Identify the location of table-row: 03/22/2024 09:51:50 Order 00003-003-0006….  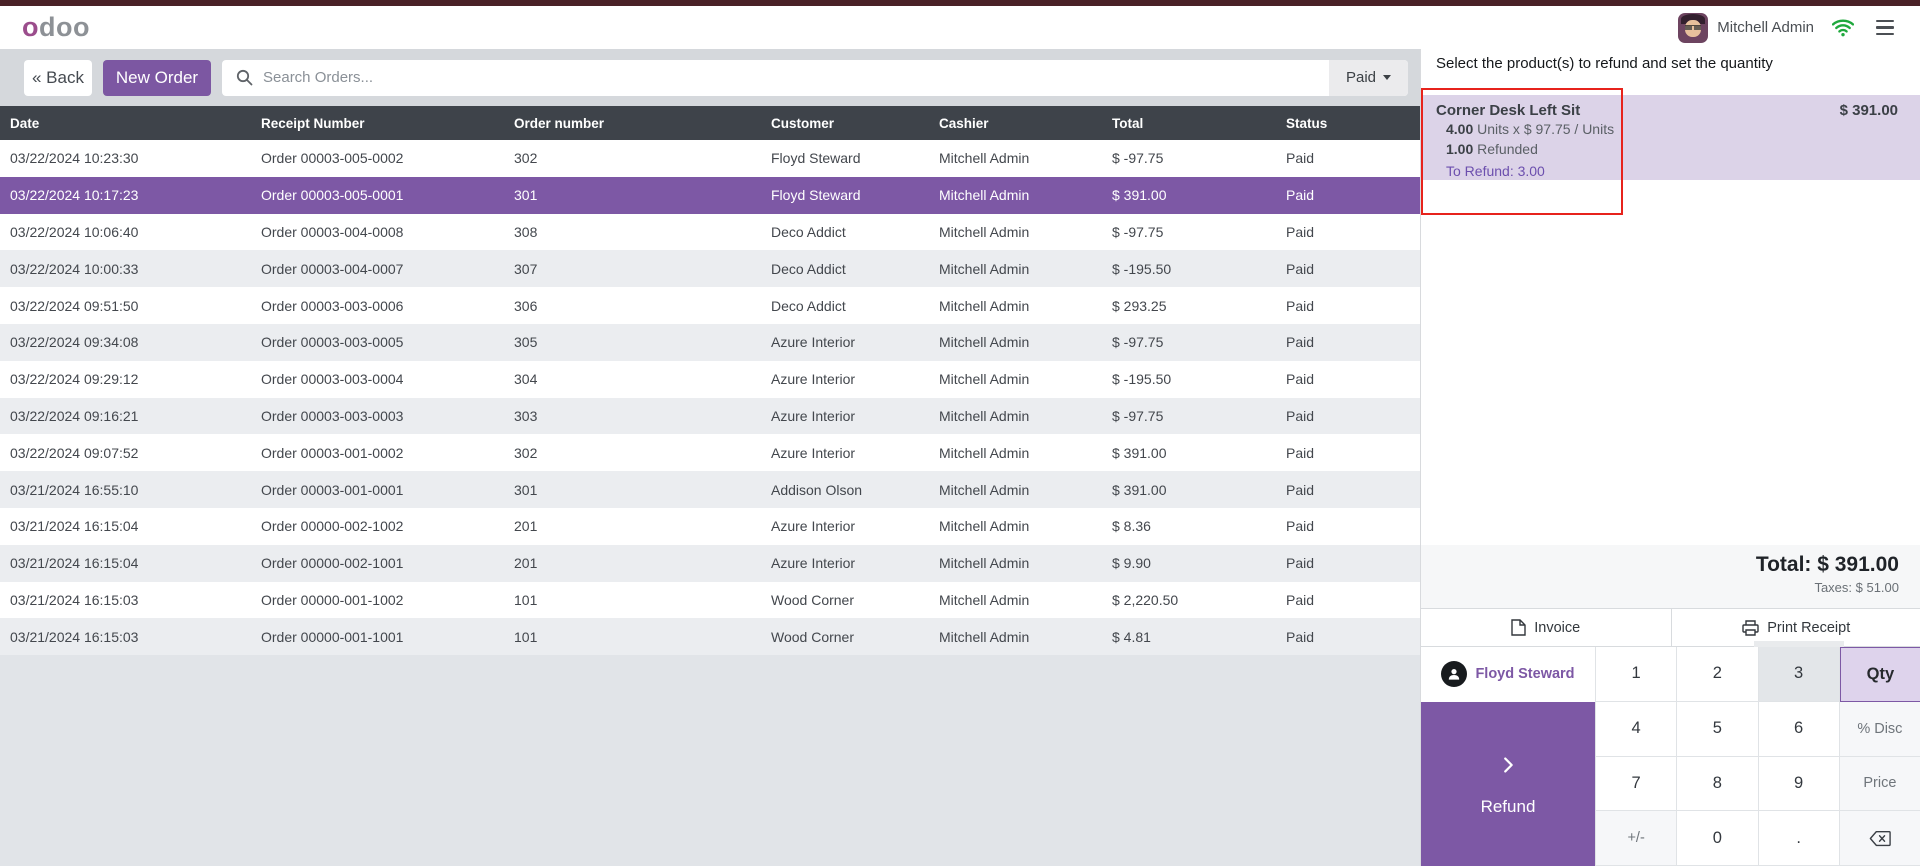
(710, 305).